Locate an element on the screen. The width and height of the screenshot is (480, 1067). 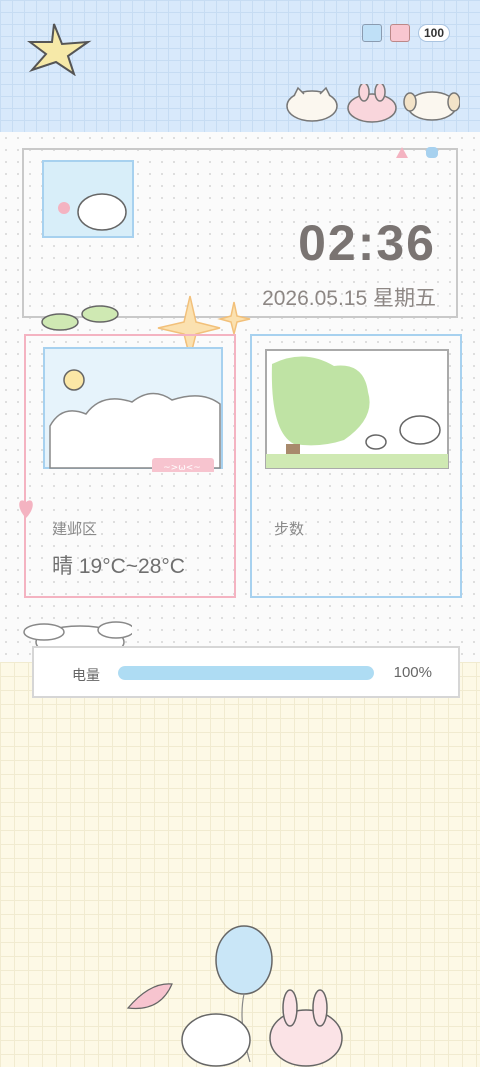
heart-icon is located at coordinates (26, 509).